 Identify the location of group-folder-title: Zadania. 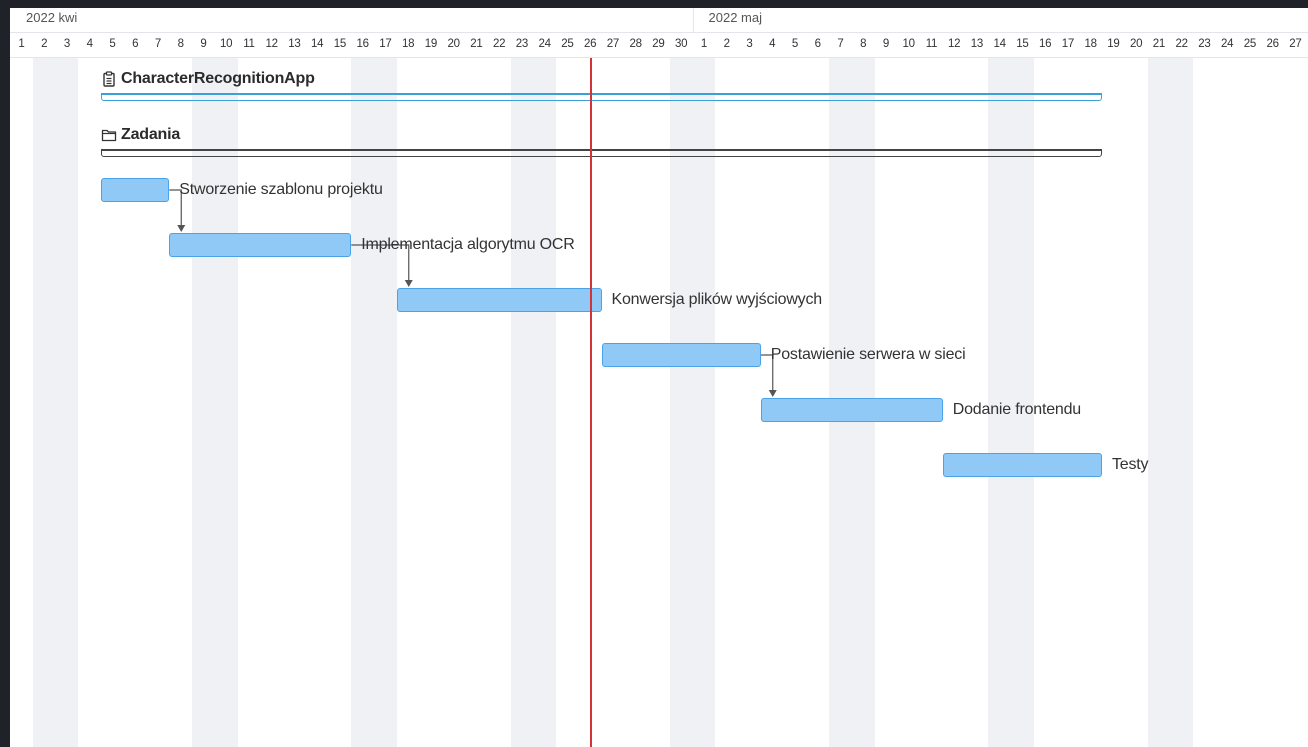
(140, 135).